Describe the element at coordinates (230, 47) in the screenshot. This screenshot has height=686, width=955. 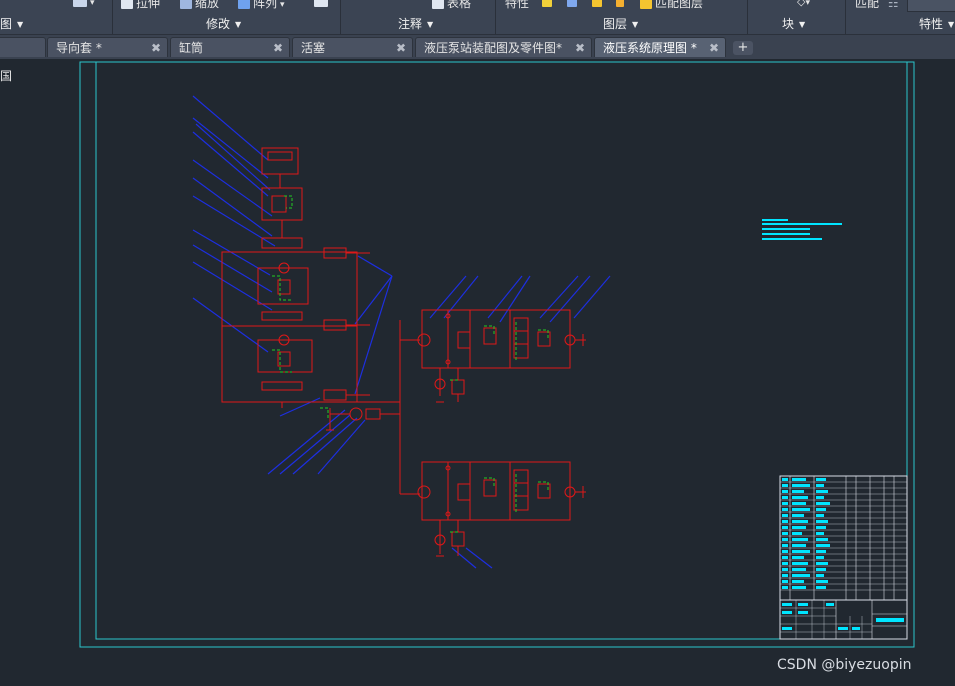
I see `tab-cylinder-barrel: 缸筒 ✖` at that location.